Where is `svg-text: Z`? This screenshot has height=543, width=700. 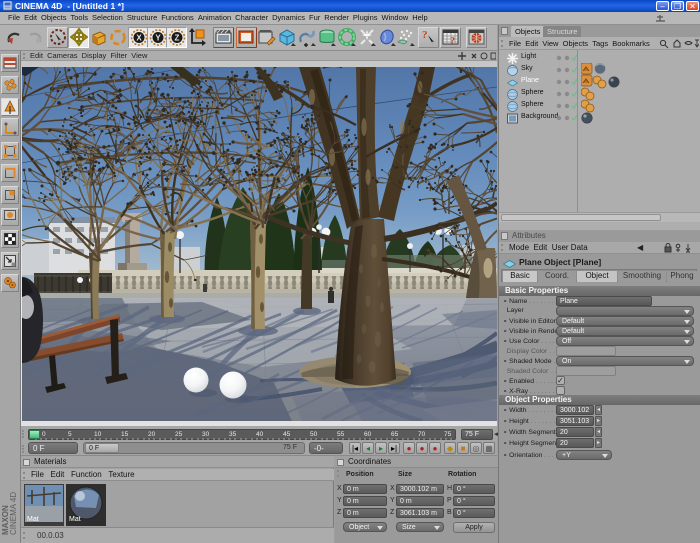 svg-text: Z is located at coordinates (177, 38).